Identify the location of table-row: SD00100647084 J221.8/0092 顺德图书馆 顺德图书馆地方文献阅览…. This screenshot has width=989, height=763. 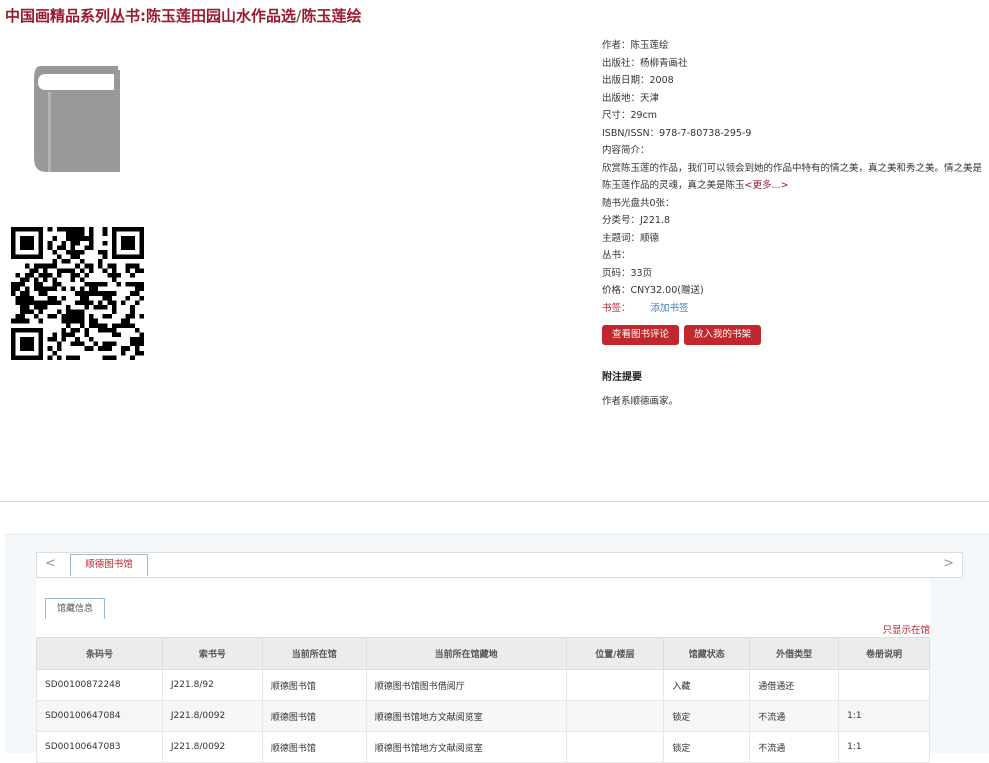
(483, 716).